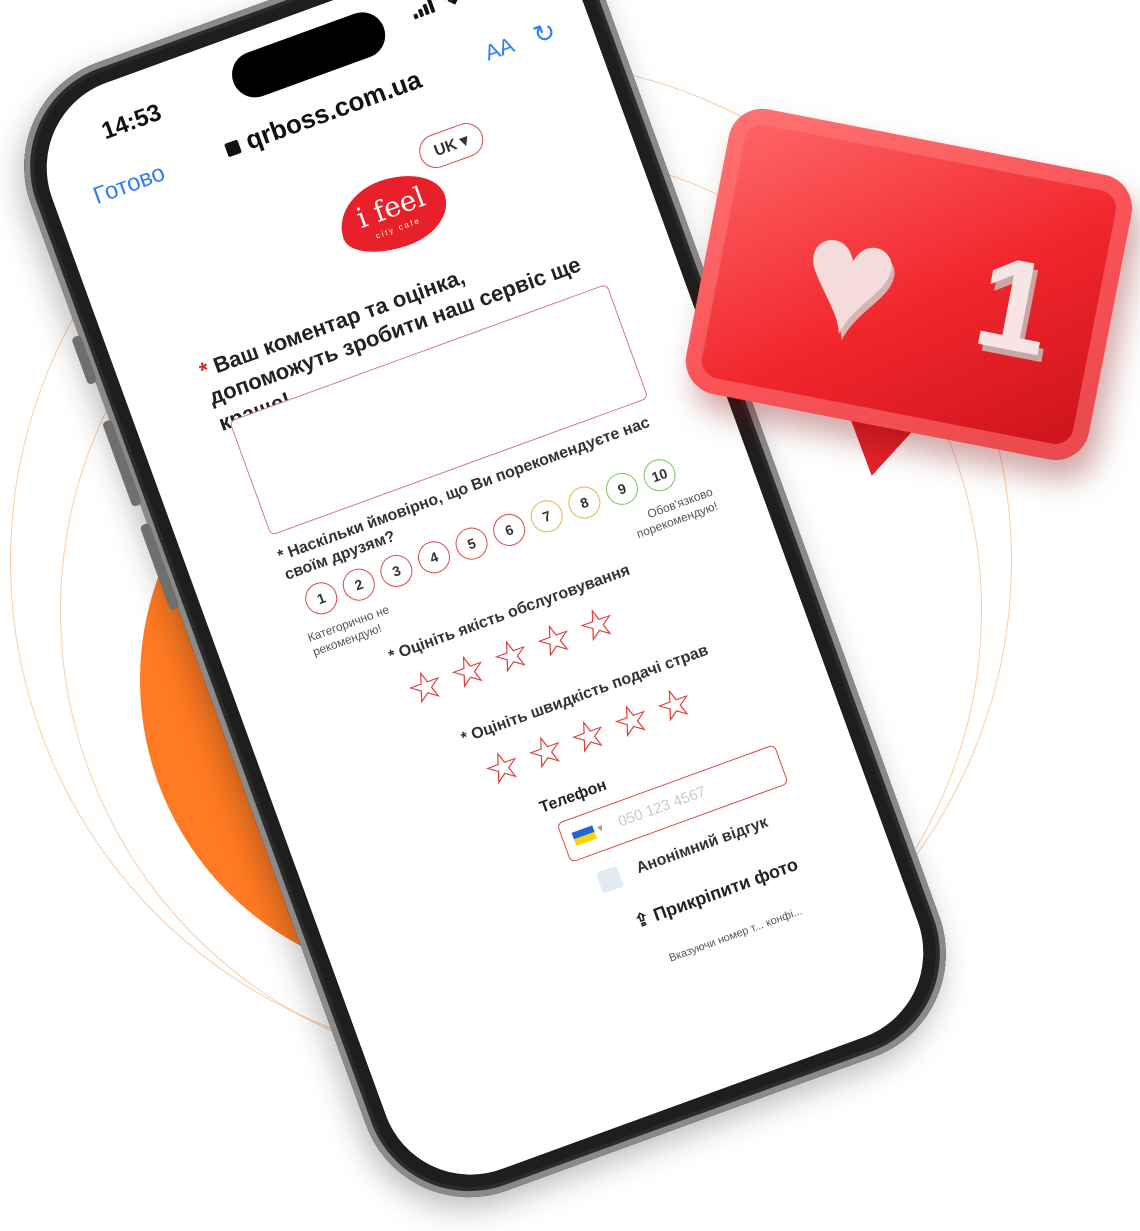  What do you see at coordinates (321, 598) in the screenshot?
I see `scale-option-1: 1` at bounding box center [321, 598].